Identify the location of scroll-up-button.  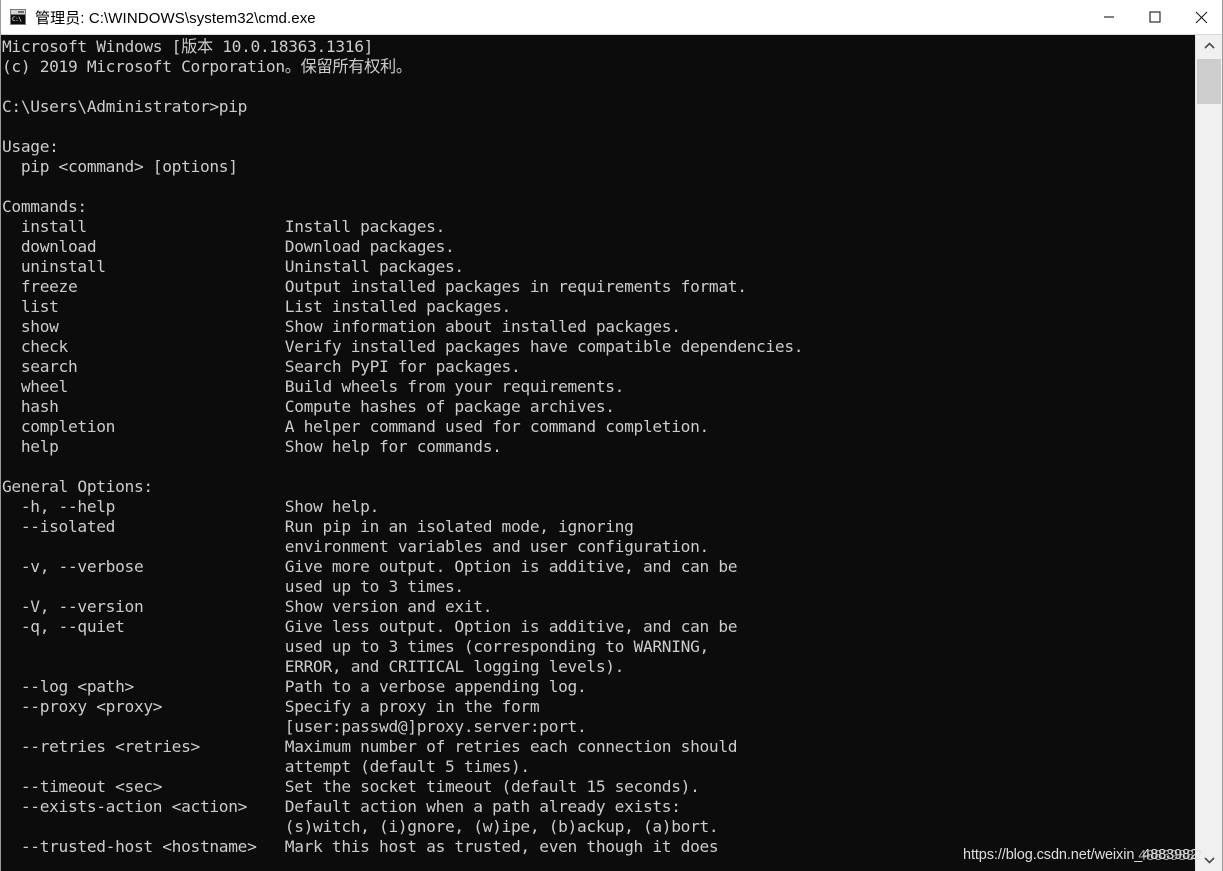
(1209, 46).